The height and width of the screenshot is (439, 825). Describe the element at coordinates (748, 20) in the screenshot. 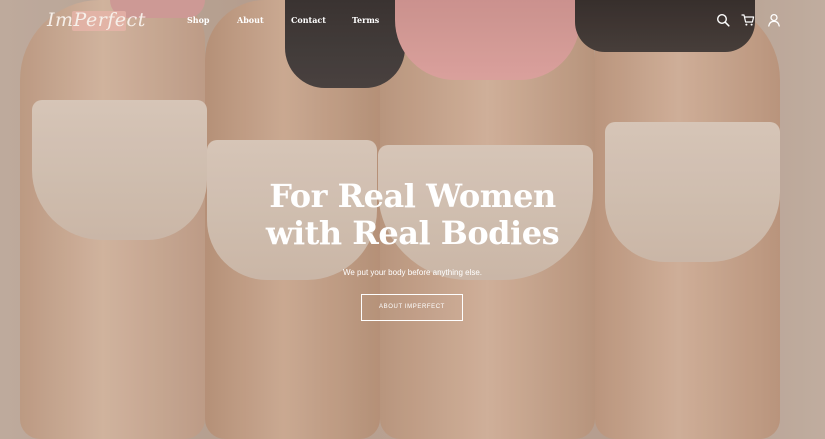

I see `cart-icon` at that location.